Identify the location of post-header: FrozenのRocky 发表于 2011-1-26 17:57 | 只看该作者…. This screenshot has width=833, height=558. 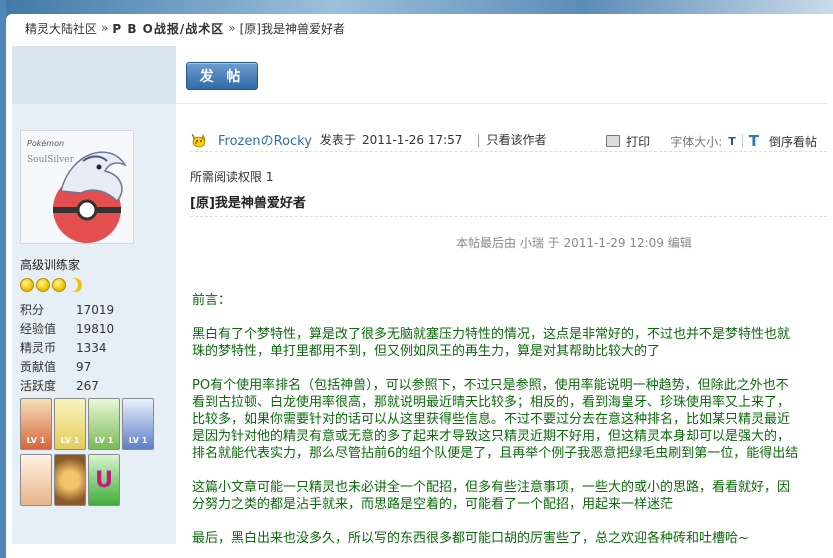
(508, 140).